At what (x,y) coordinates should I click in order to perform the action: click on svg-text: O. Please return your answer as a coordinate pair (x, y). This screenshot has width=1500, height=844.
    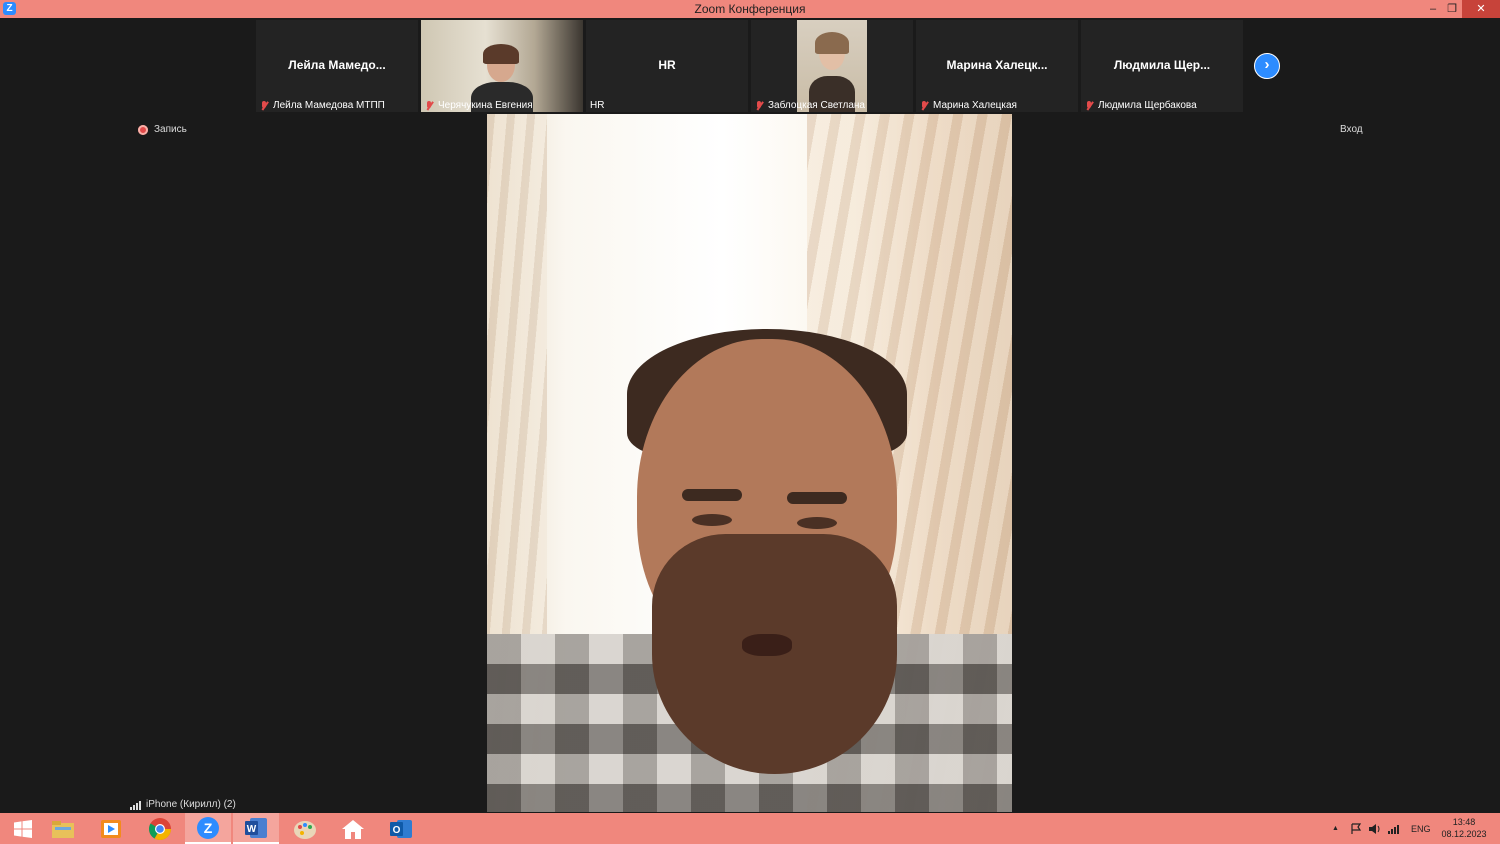
    Looking at the image, I should click on (397, 830).